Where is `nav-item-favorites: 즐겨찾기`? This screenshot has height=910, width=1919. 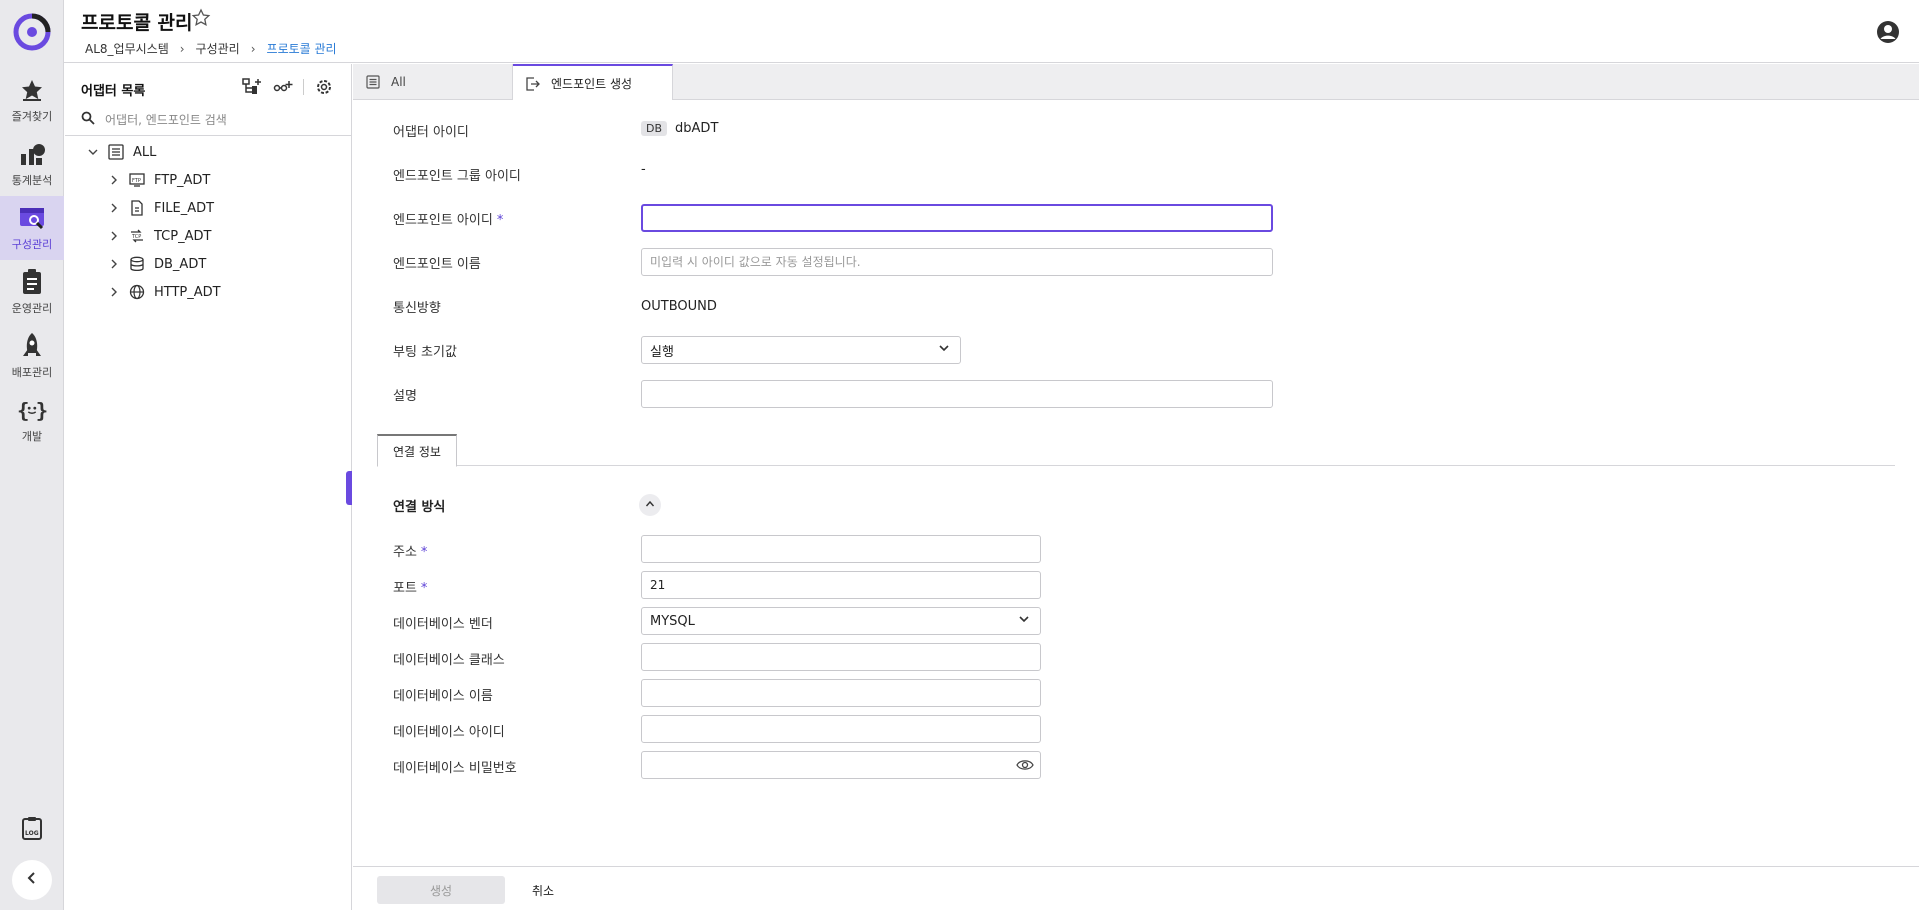 nav-item-favorites: 즐겨찾기 is located at coordinates (32, 100).